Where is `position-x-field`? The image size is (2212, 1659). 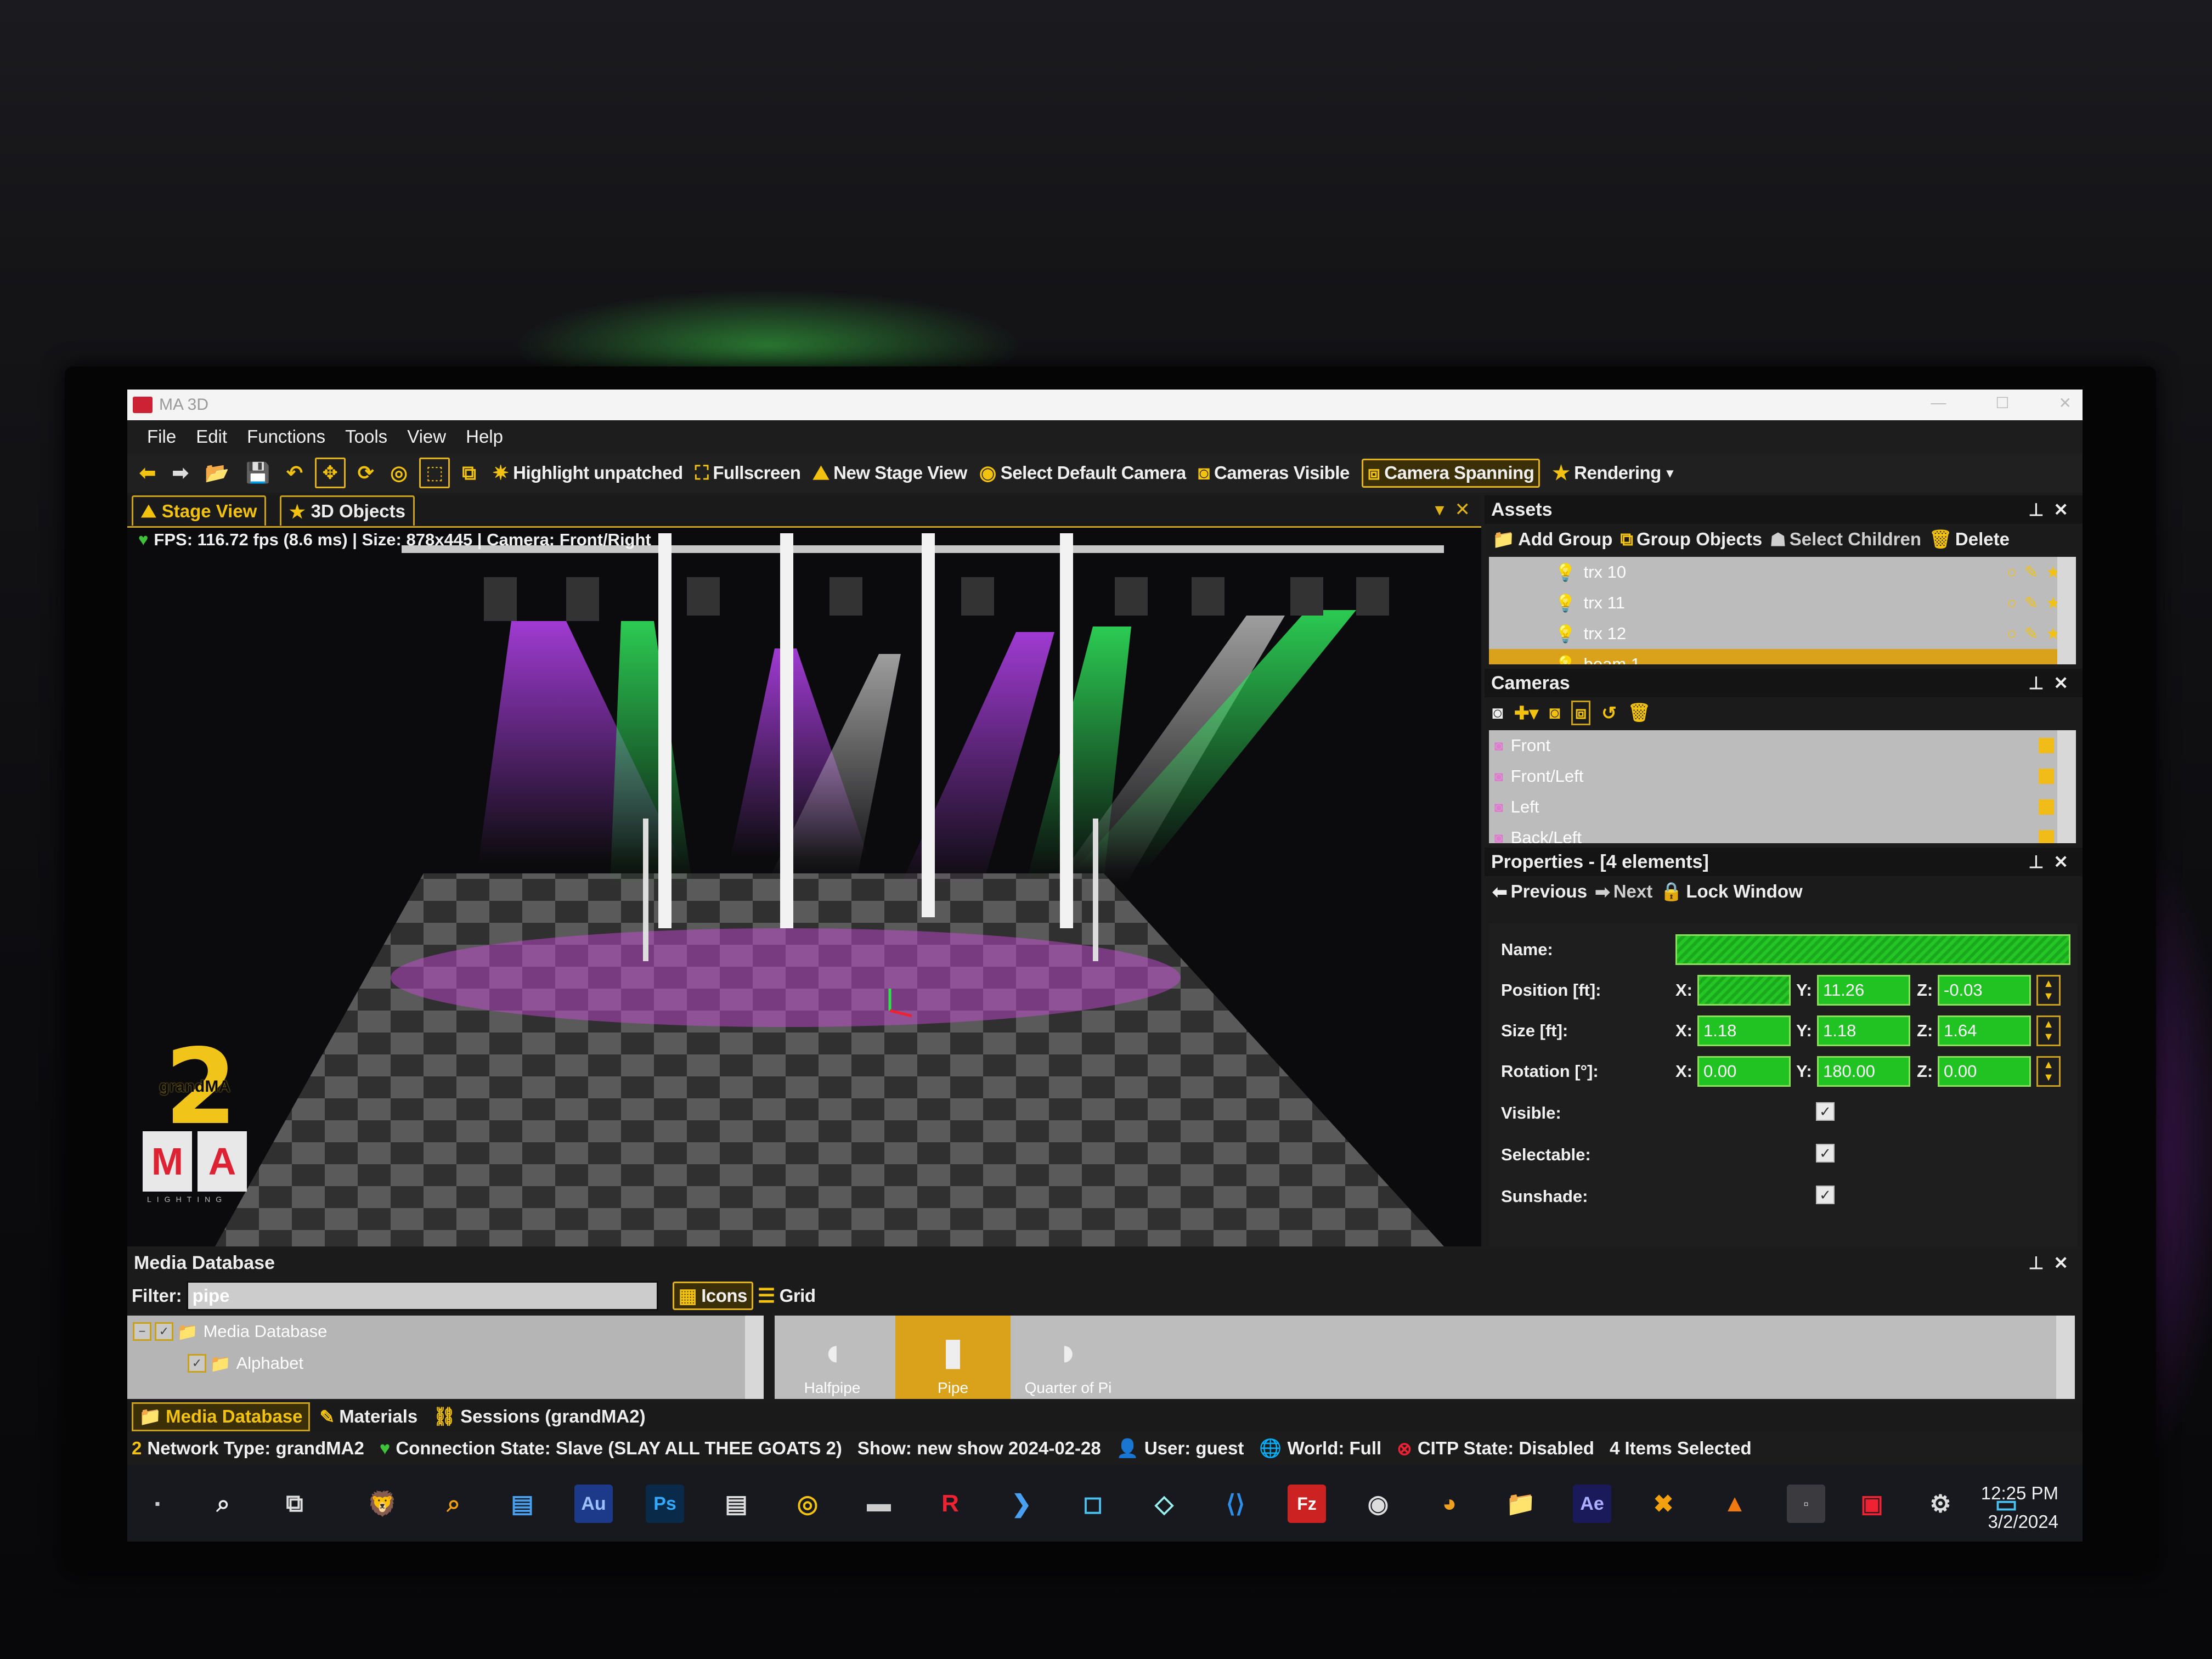 position-x-field is located at coordinates (1744, 991).